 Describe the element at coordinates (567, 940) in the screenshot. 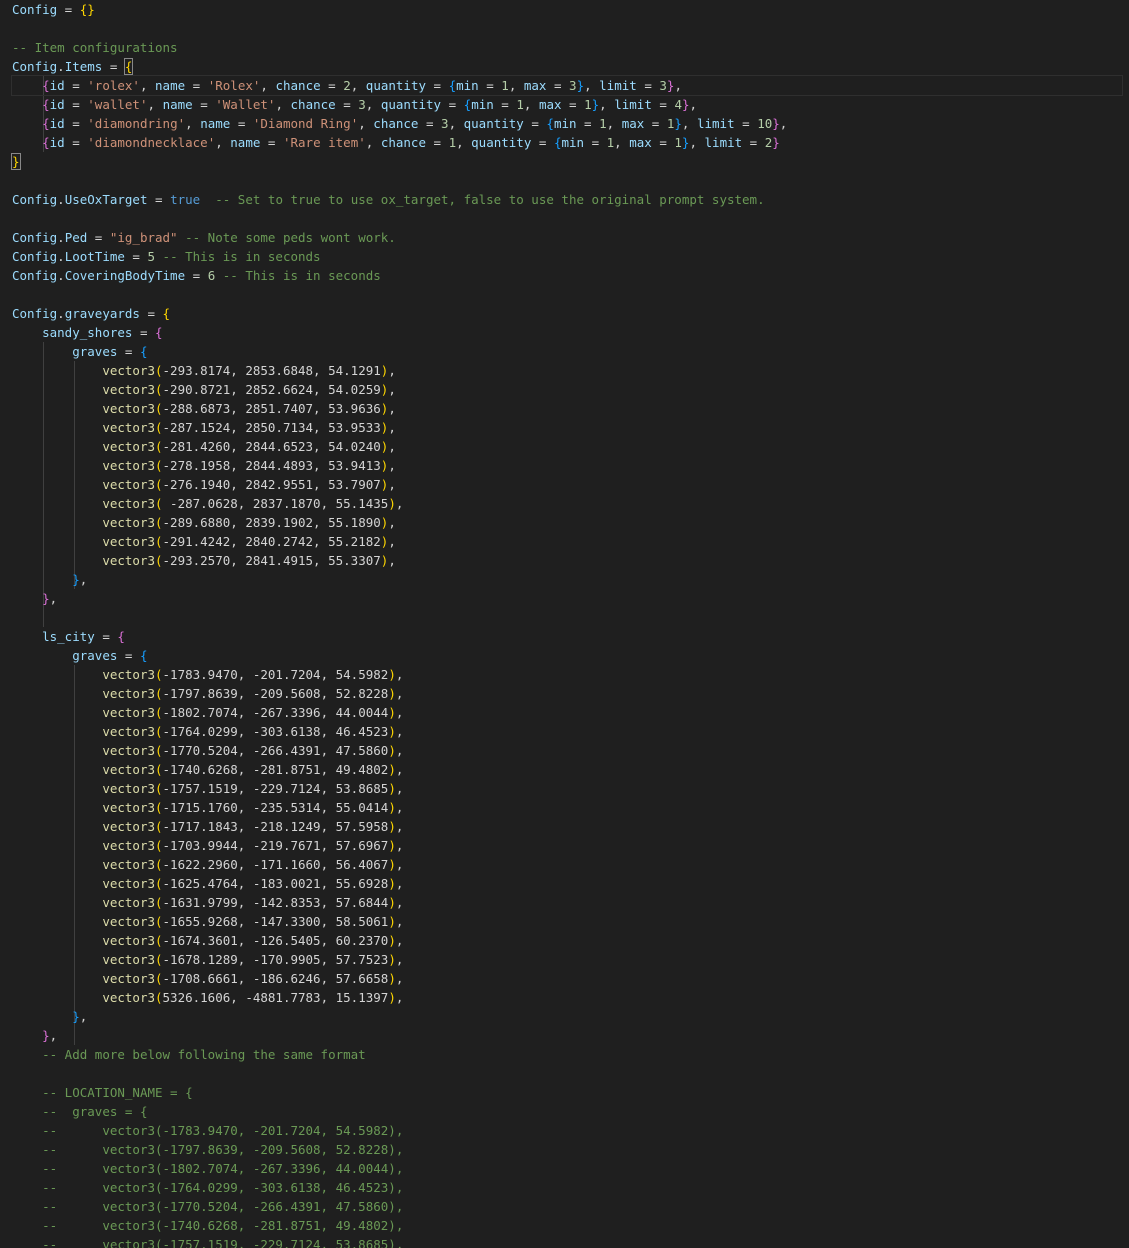

I see `code-line: vector3(-1674.3601, -126.5405, 60.2370),` at that location.